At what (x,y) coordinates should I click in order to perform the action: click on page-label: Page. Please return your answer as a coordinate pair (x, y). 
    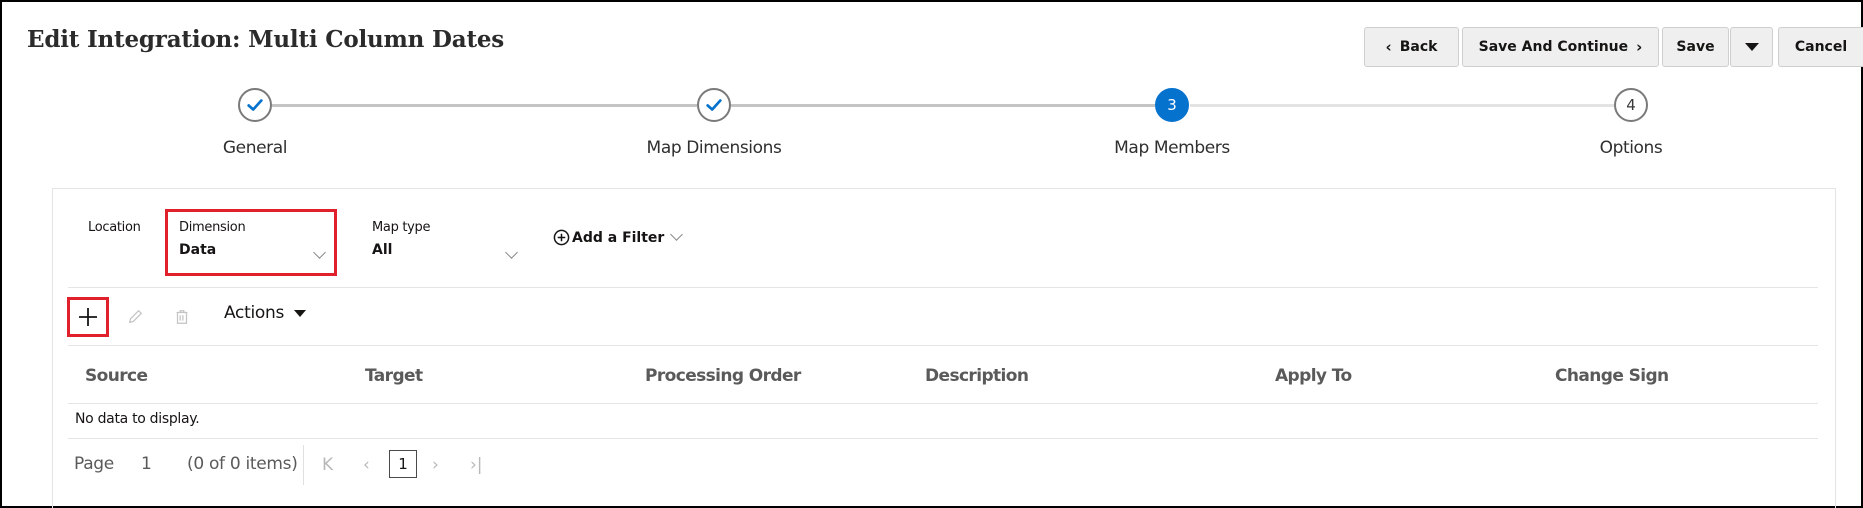
    Looking at the image, I should click on (94, 464).